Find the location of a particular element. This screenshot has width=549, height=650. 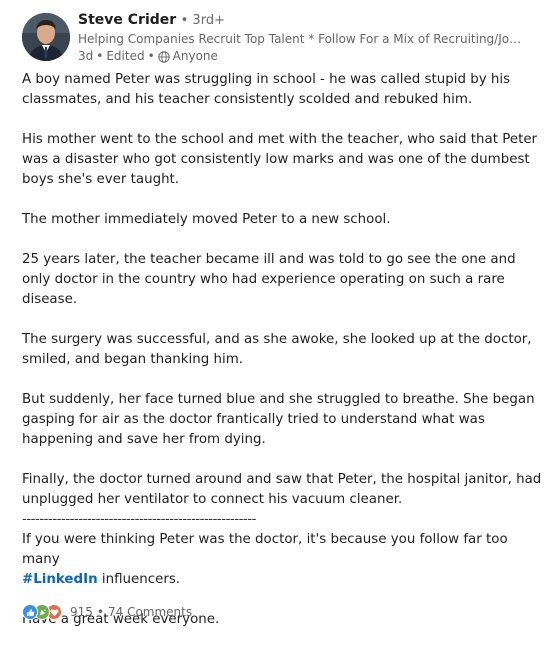

author-name: Steve Crider is located at coordinates (127, 20).